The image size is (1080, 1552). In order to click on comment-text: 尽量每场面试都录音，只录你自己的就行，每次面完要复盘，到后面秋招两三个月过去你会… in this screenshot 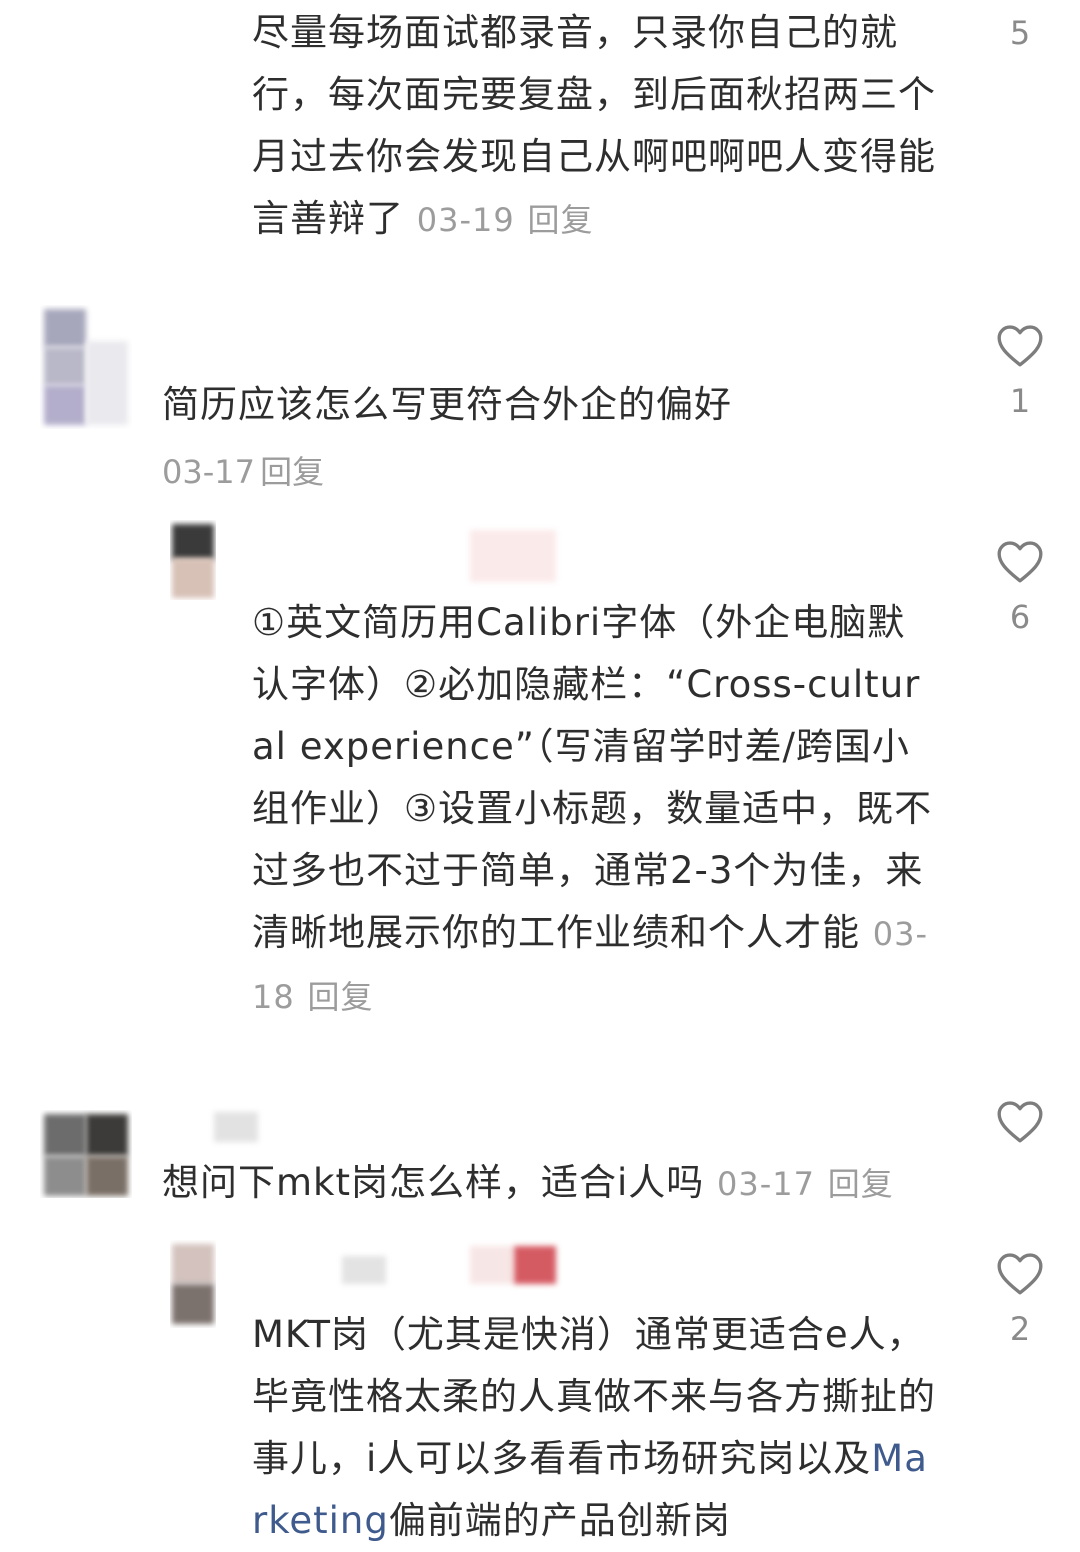, I will do `click(594, 125)`.